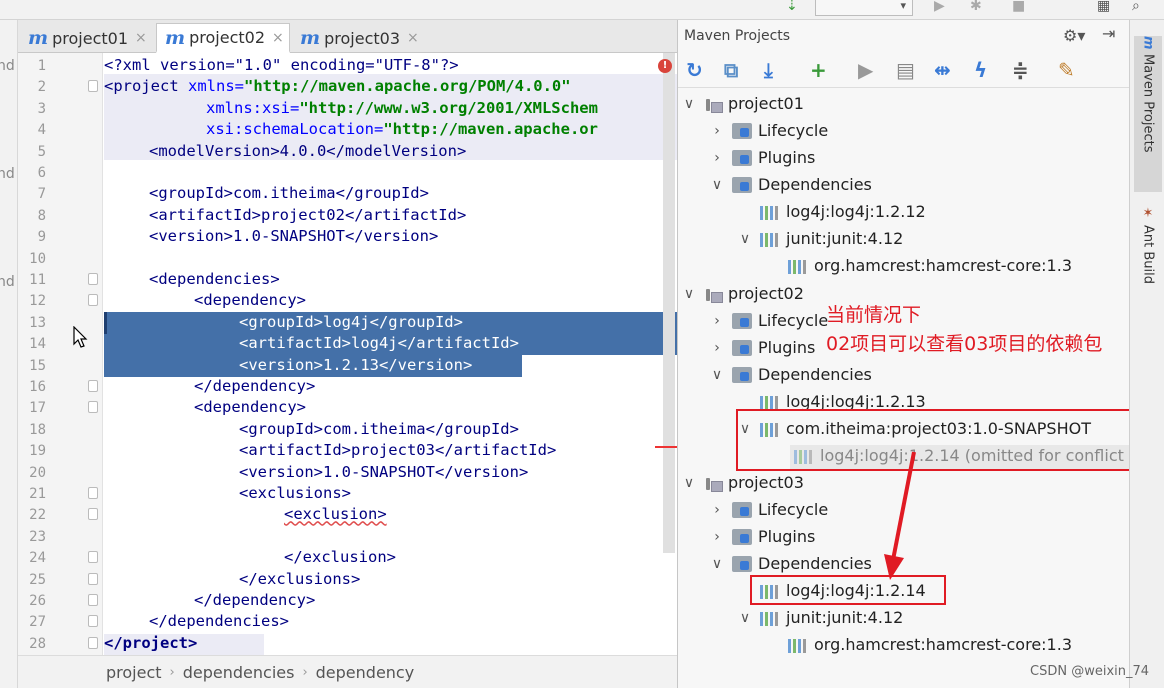 This screenshot has height=688, width=1164. Describe the element at coordinates (1018, 7) in the screenshot. I see `stop-icon: ■` at that location.